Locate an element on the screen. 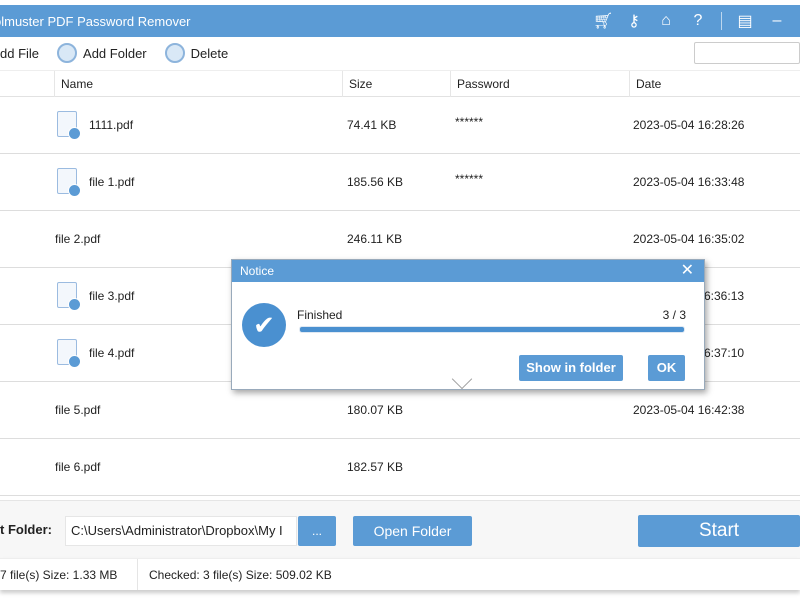 The image size is (800, 600). feedback-icon: ▤ is located at coordinates (745, 21).